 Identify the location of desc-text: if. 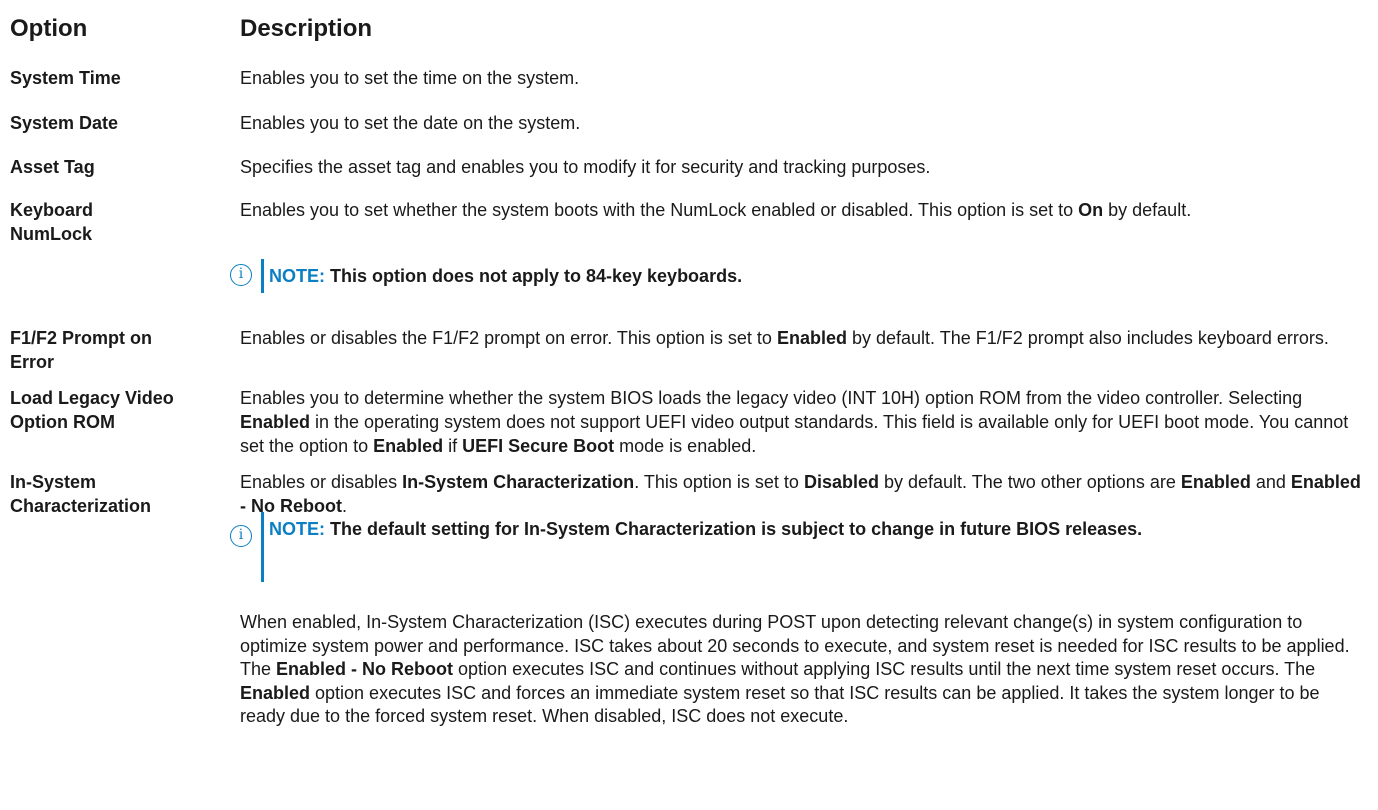
(453, 446).